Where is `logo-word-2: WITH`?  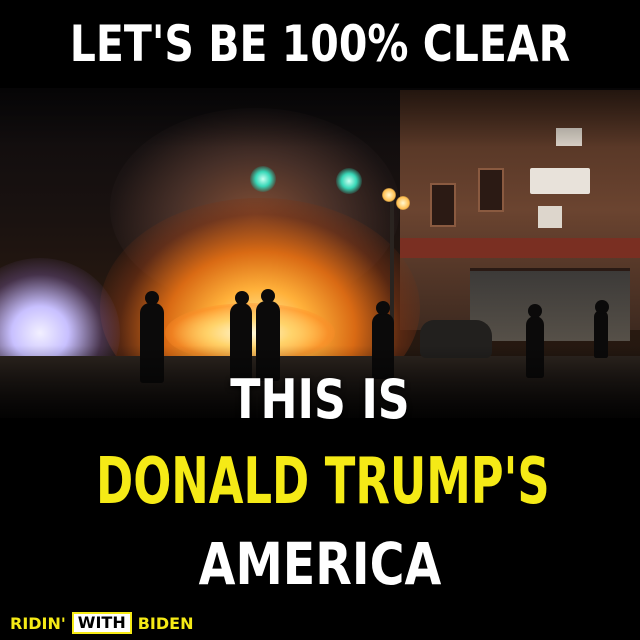
logo-word-2: WITH is located at coordinates (101, 623).